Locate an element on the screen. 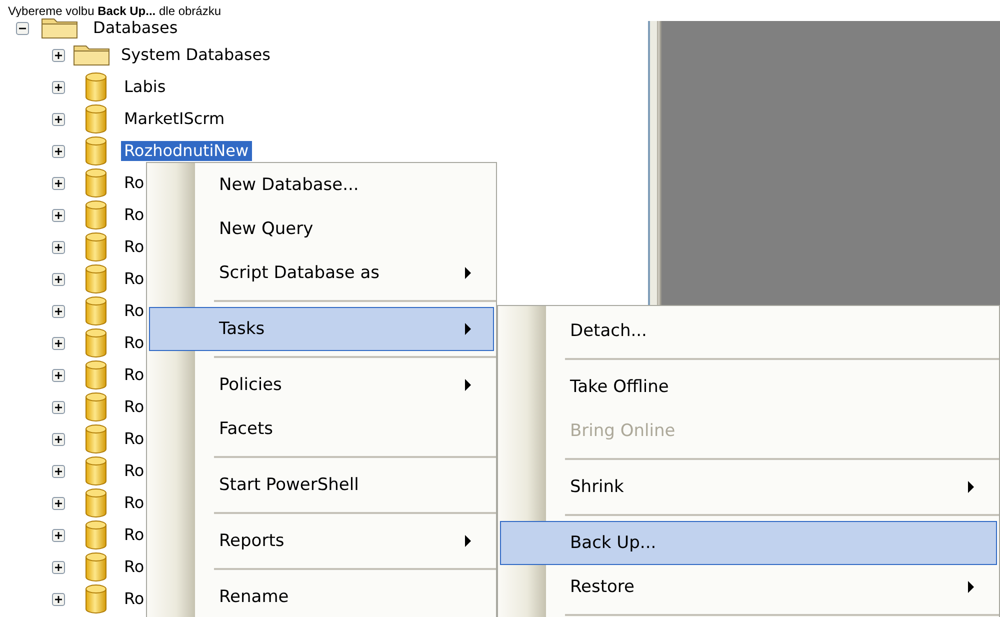 The image size is (1000, 617). menu-item: Restore is located at coordinates (748, 587).